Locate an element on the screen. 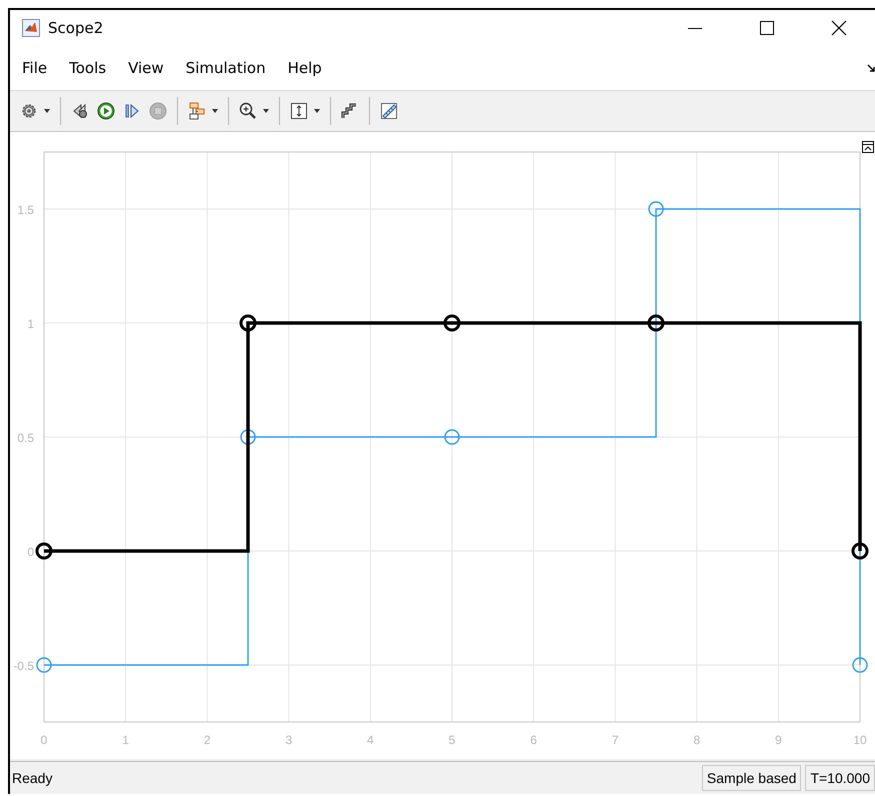 Image resolution: width=875 pixels, height=796 pixels. y-tick-label: 0 is located at coordinates (30, 552).